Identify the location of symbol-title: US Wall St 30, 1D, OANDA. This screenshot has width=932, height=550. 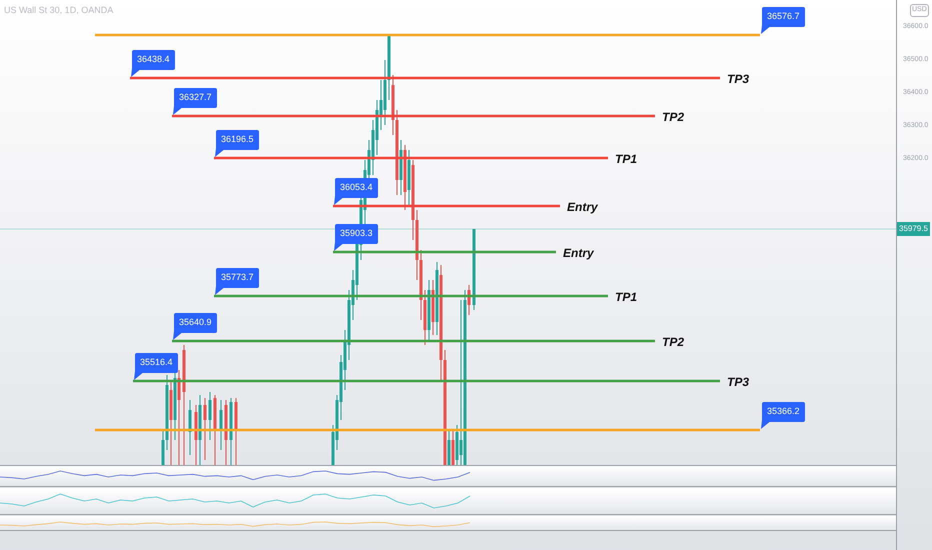
(59, 10).